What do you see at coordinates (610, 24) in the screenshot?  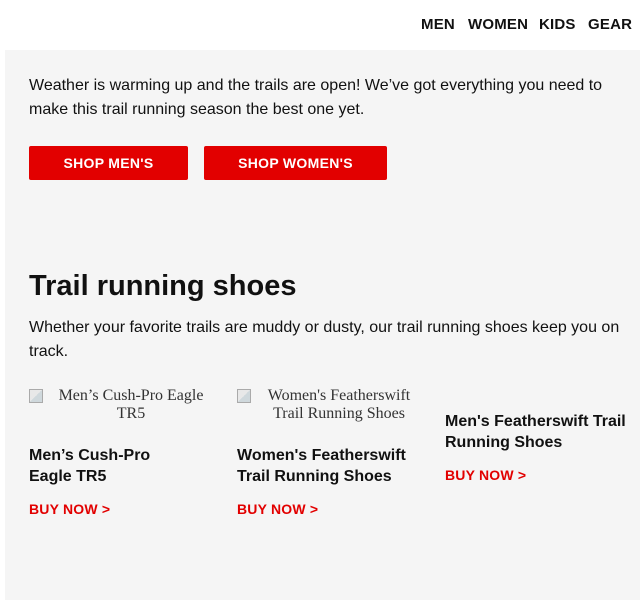 I see `nav-item-gear: GEAR` at bounding box center [610, 24].